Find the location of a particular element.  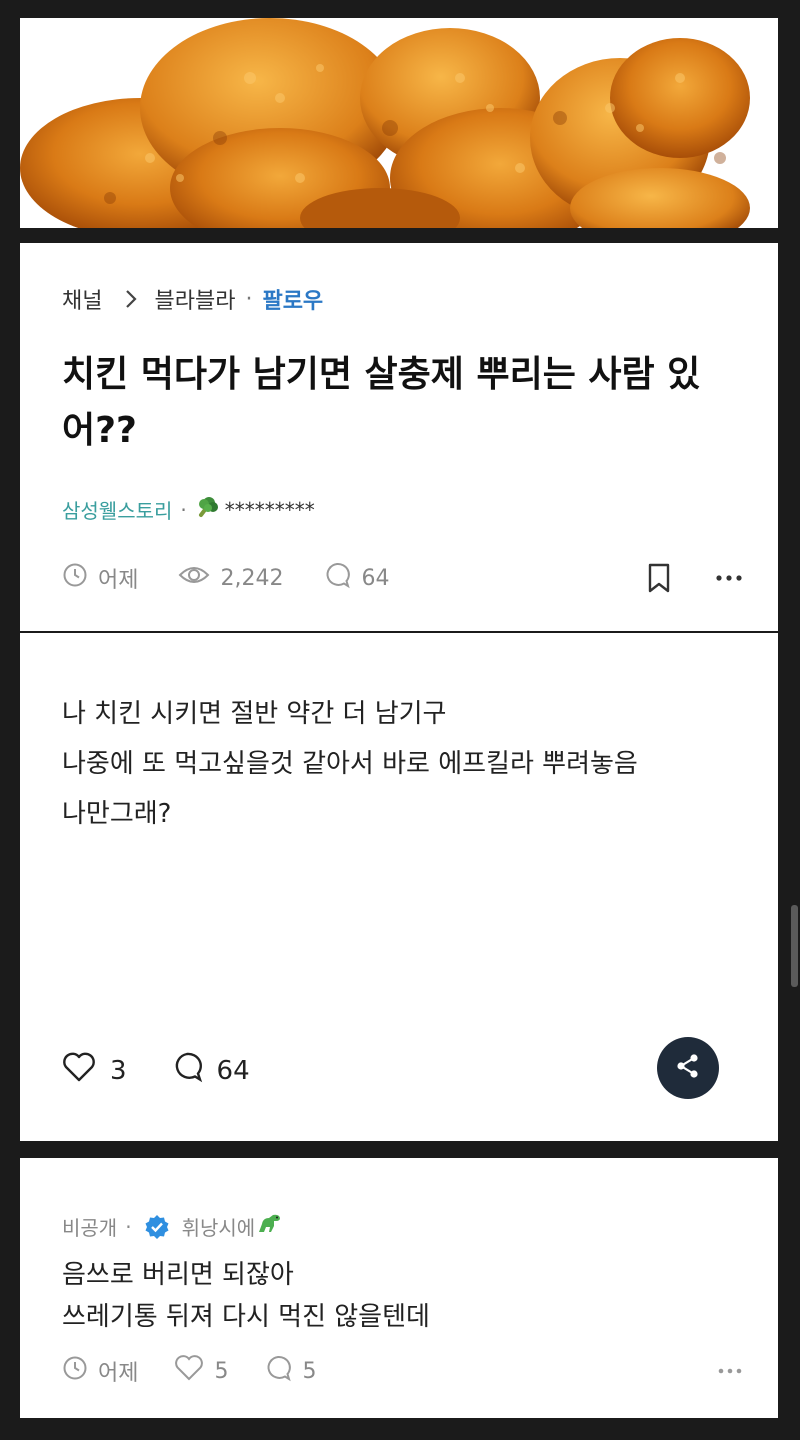

share-button is located at coordinates (688, 1068).